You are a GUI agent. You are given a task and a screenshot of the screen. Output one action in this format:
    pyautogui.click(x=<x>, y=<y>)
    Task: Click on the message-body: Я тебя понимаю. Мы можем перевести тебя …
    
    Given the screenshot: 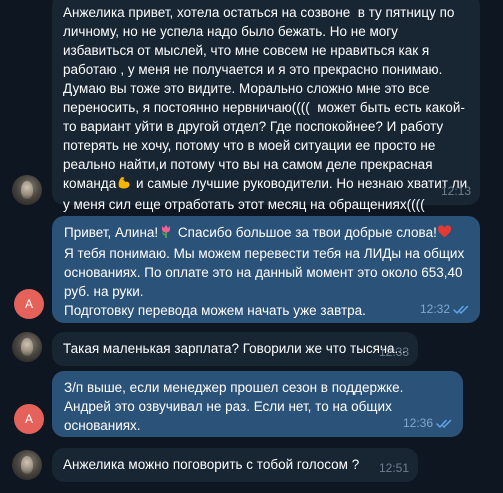 What is the action you would take?
    pyautogui.click(x=264, y=282)
    